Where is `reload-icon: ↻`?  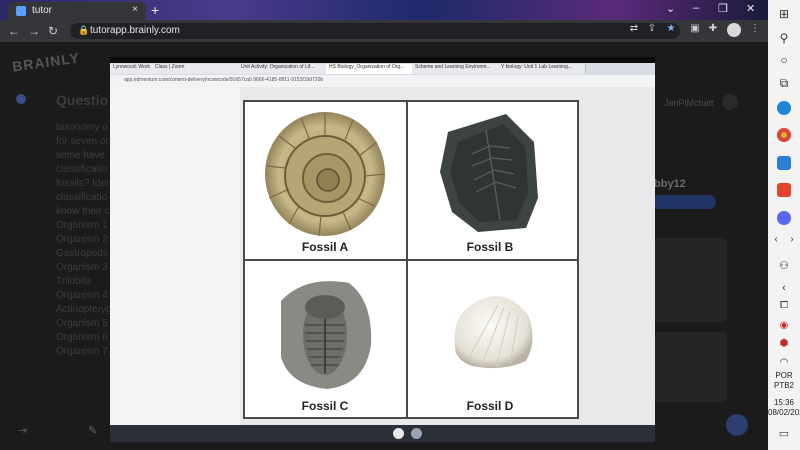 reload-icon: ↻ is located at coordinates (53, 31).